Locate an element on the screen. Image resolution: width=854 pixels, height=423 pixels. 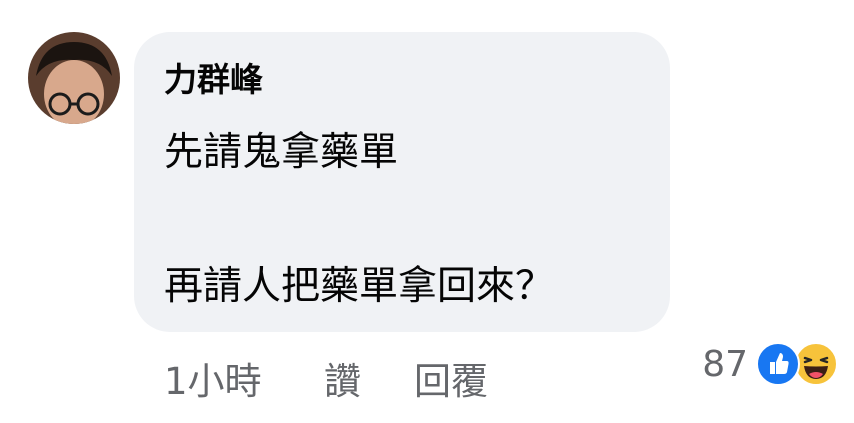
haha-icon is located at coordinates (816, 364).